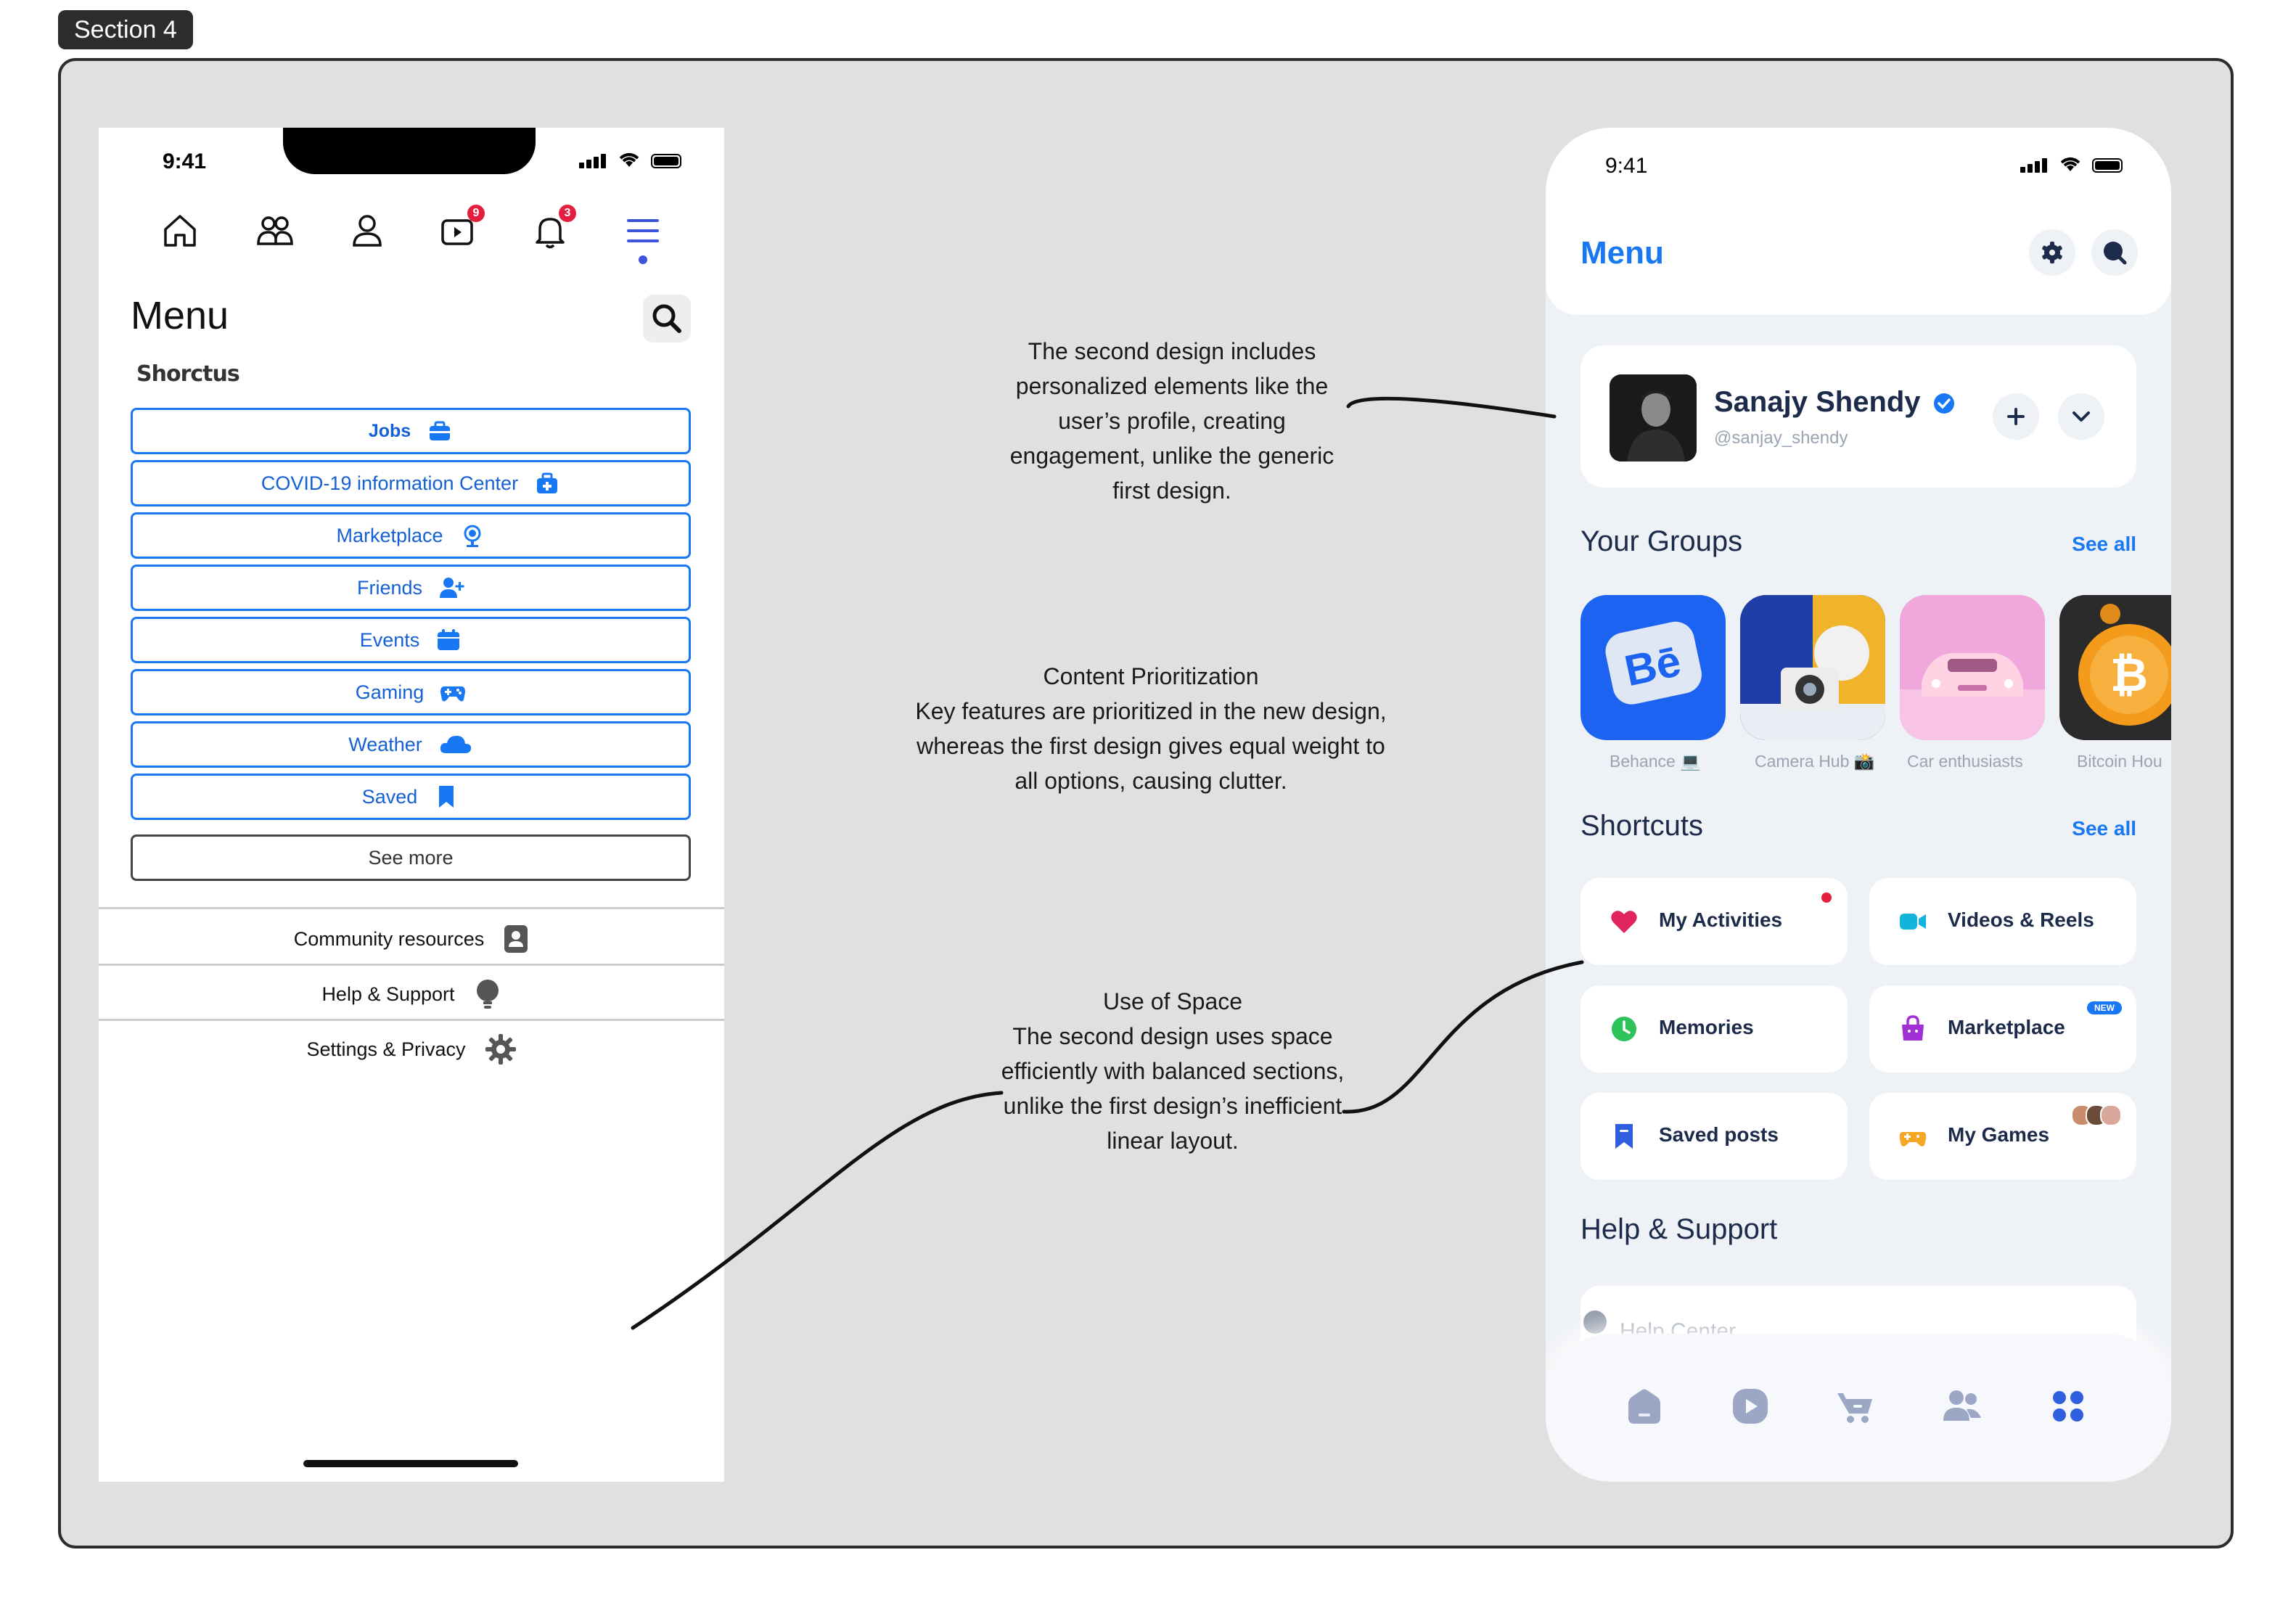 This screenshot has width=2296, height=1608. I want to click on shortcuts-label: Shorctus, so click(188, 374).